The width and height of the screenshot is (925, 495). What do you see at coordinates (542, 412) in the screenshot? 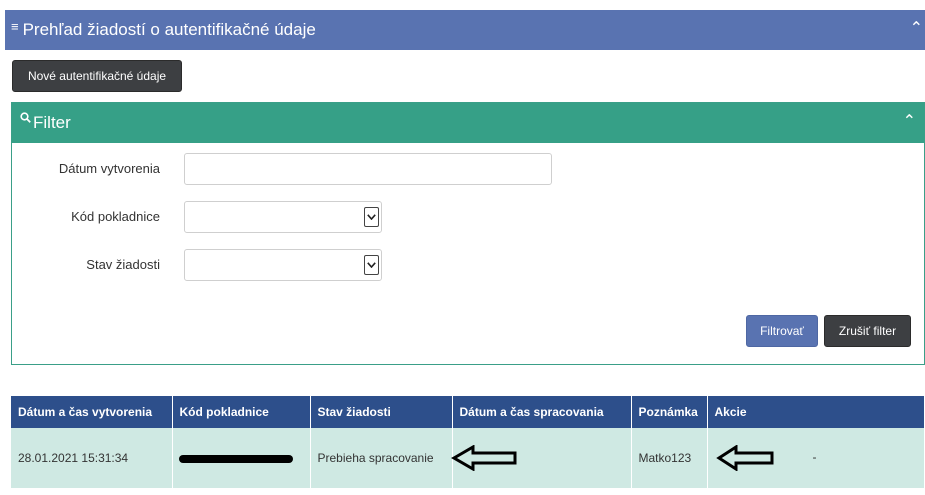
I see `column-header-processed: Dátum a čas spracovania` at bounding box center [542, 412].